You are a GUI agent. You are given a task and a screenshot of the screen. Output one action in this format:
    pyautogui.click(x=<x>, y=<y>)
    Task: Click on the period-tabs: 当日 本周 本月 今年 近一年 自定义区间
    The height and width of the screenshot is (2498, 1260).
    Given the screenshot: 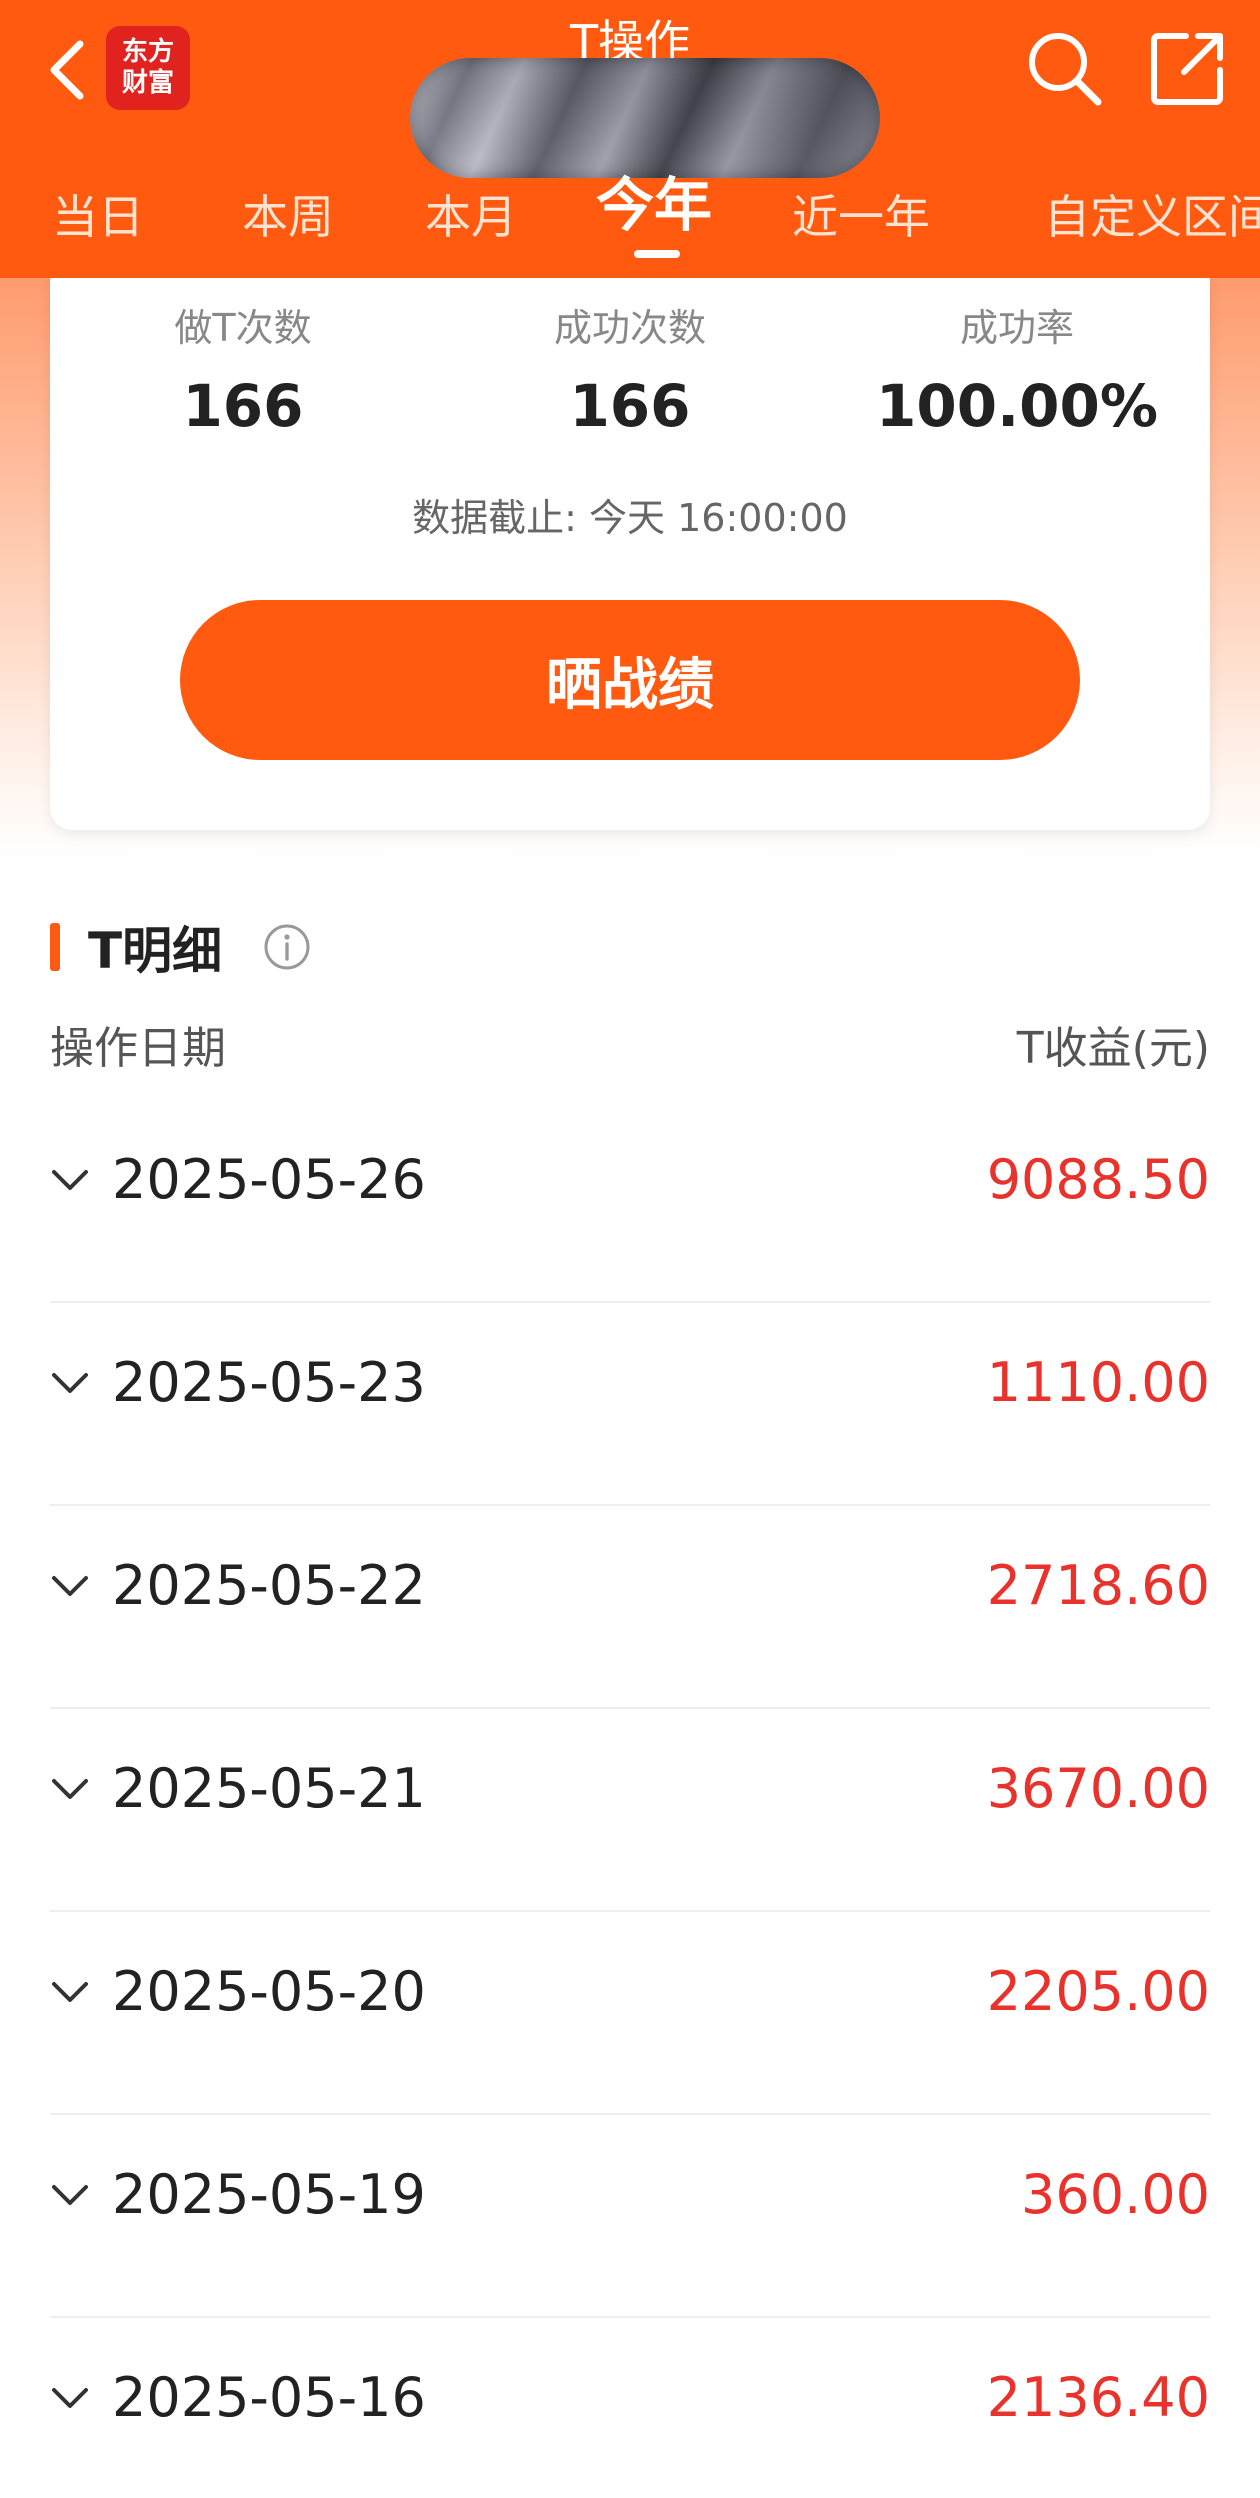 What is the action you would take?
    pyautogui.click(x=630, y=216)
    